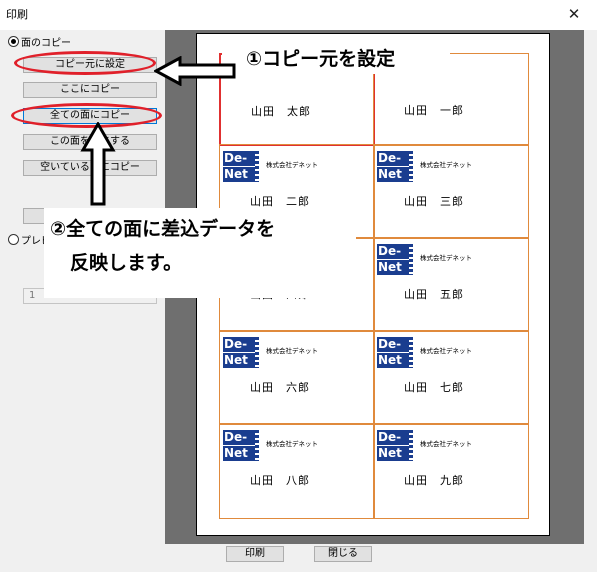 Image resolution: width=597 pixels, height=572 pixels. I want to click on arrow-up-icon, so click(98, 164).